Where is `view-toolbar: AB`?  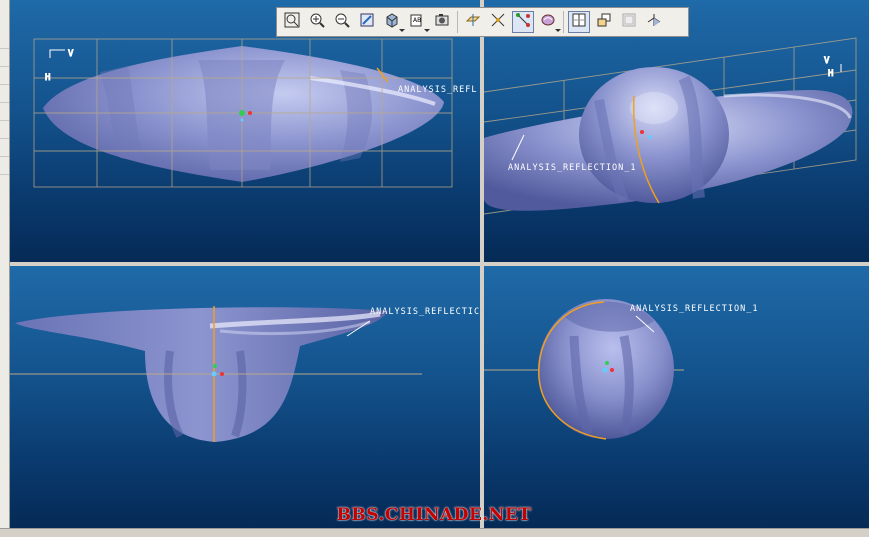
view-toolbar: AB is located at coordinates (482, 22).